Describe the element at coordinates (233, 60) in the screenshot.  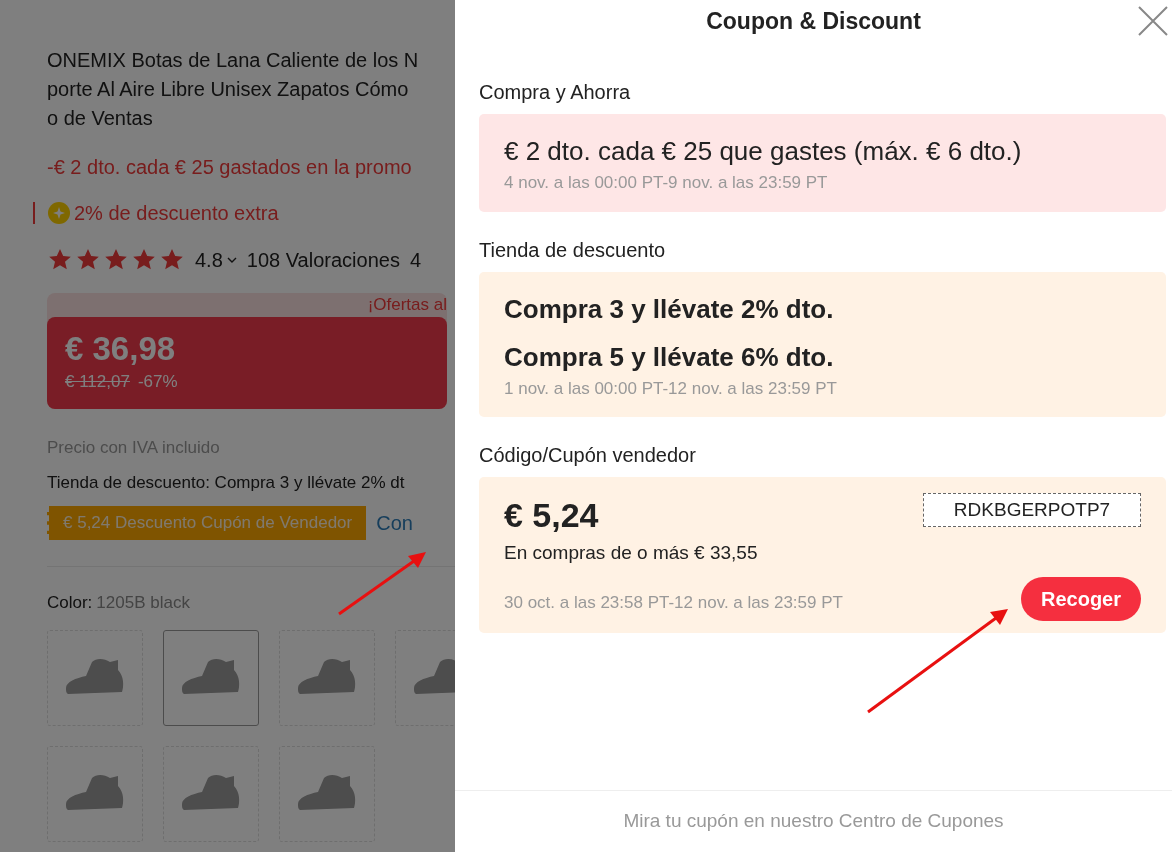
I see `product-title-line: ONEMIX Botas de Lana Caliente de los N` at that location.